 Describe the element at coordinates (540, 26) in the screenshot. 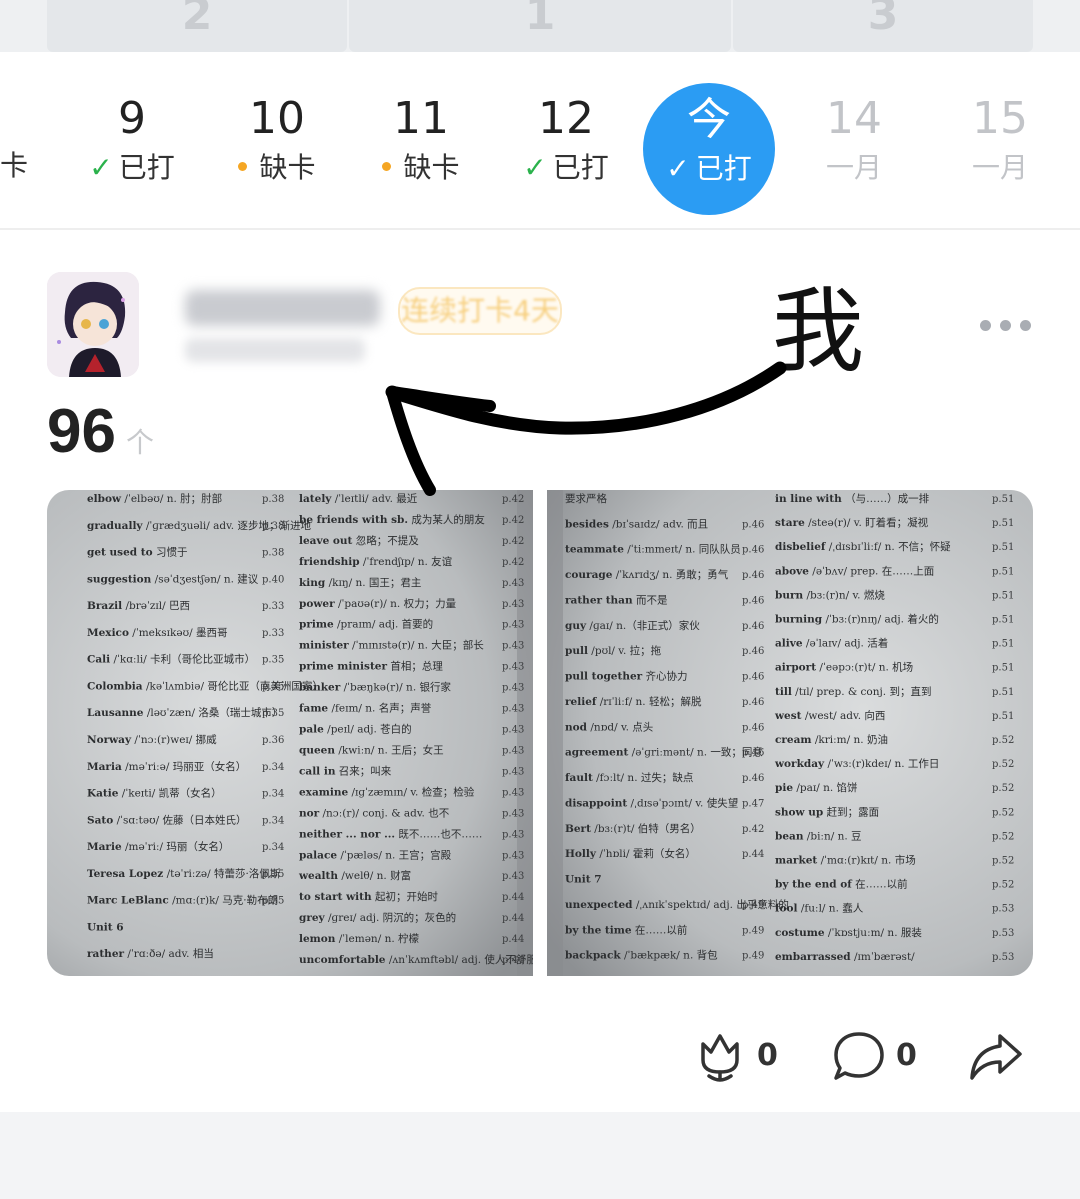

I see `top-tab: 1` at that location.